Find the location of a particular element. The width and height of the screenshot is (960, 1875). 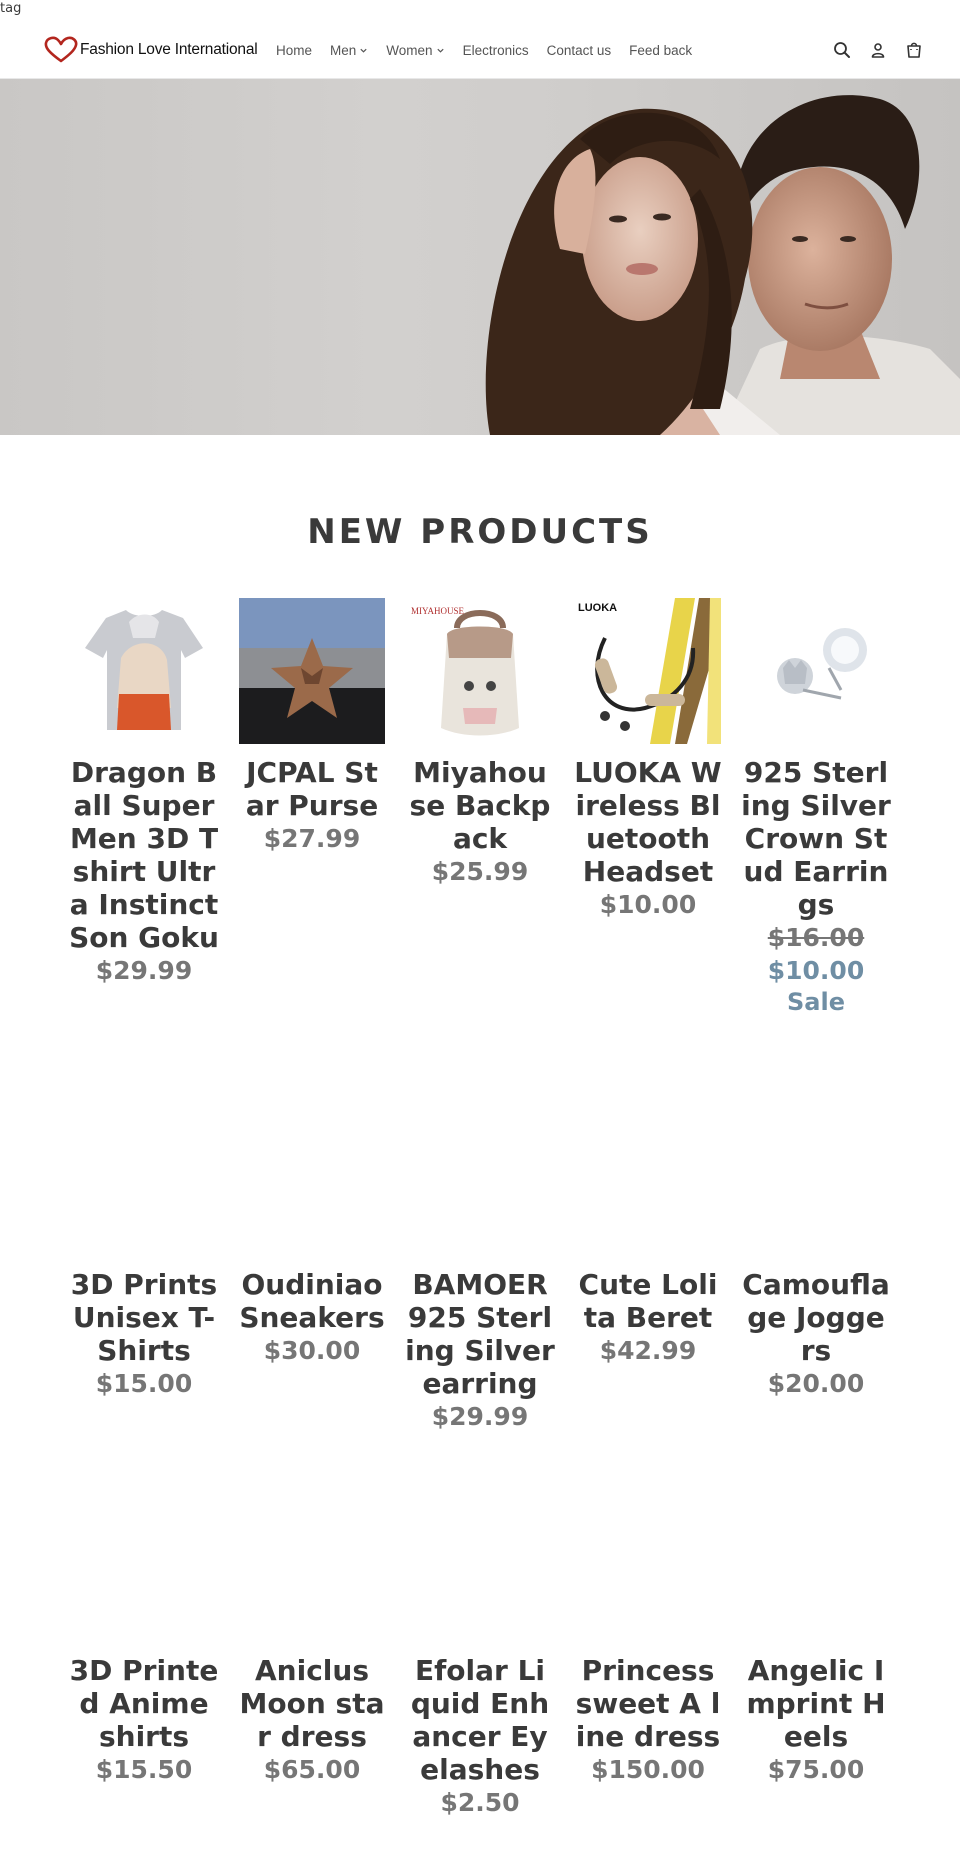

product-title: Miyahouse Backpack is located at coordinates (480, 805).